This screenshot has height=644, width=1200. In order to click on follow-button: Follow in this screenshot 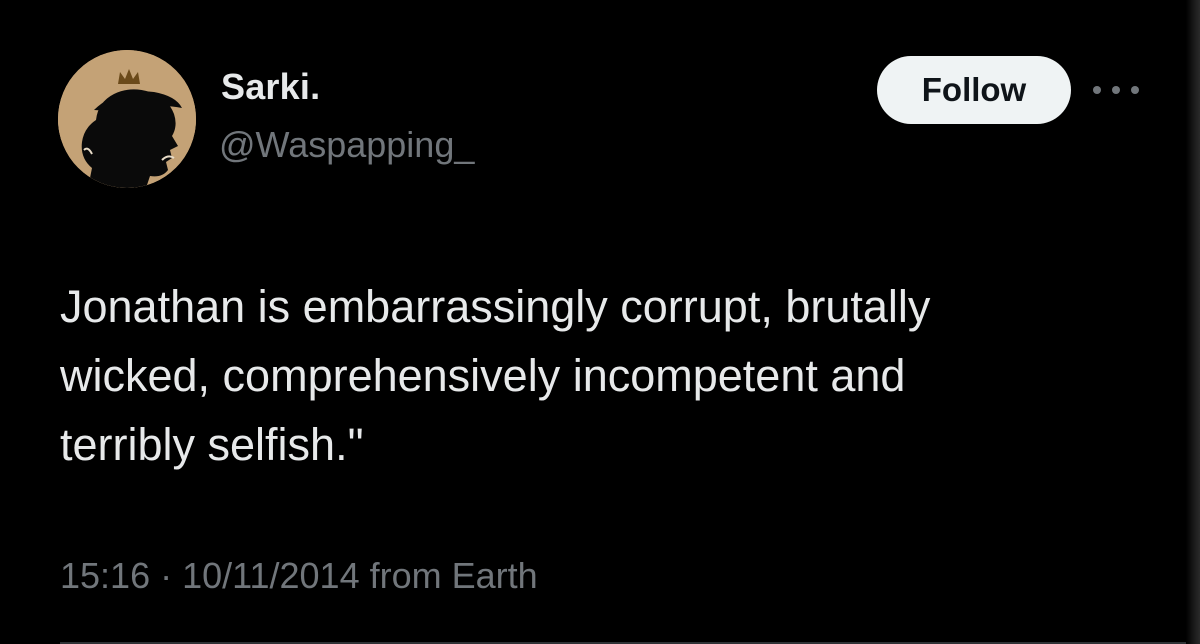, I will do `click(974, 90)`.